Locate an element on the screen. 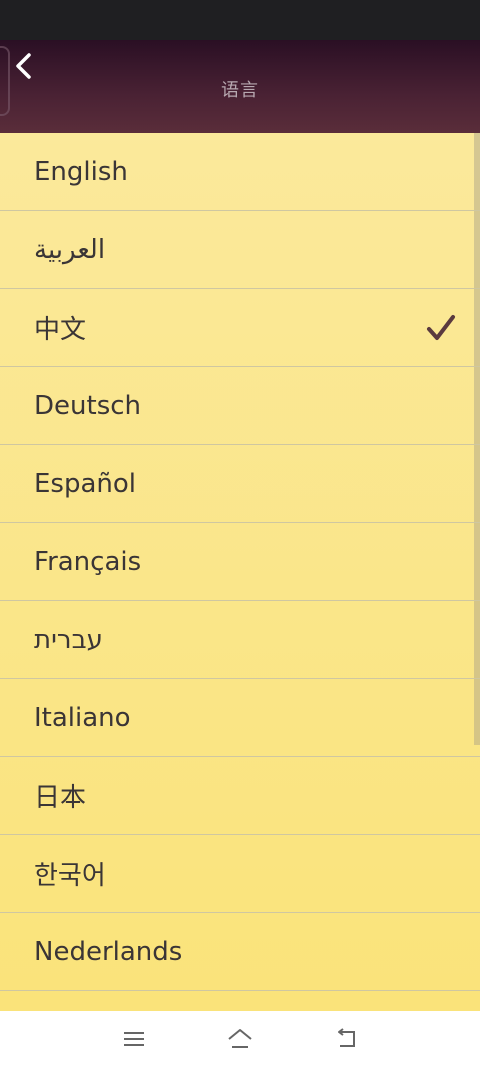 The image size is (480, 1067). language-item-japanese: 日本 is located at coordinates (240, 796).